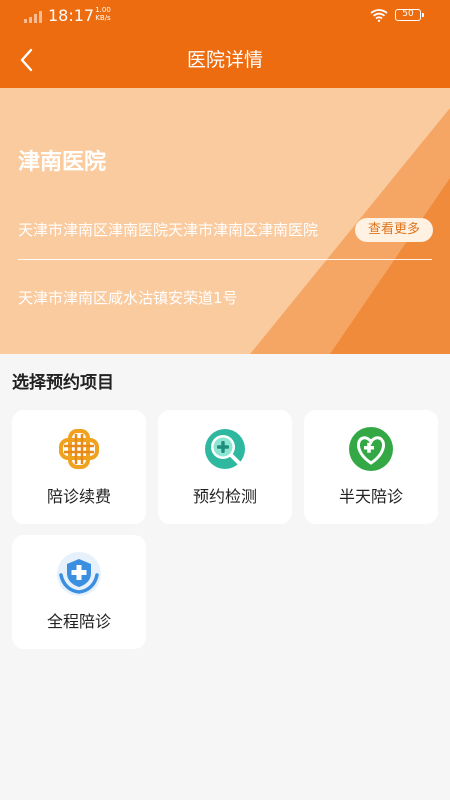 The width and height of the screenshot is (450, 800). Describe the element at coordinates (224, 60) in the screenshot. I see `page-title: 医院详情` at that location.